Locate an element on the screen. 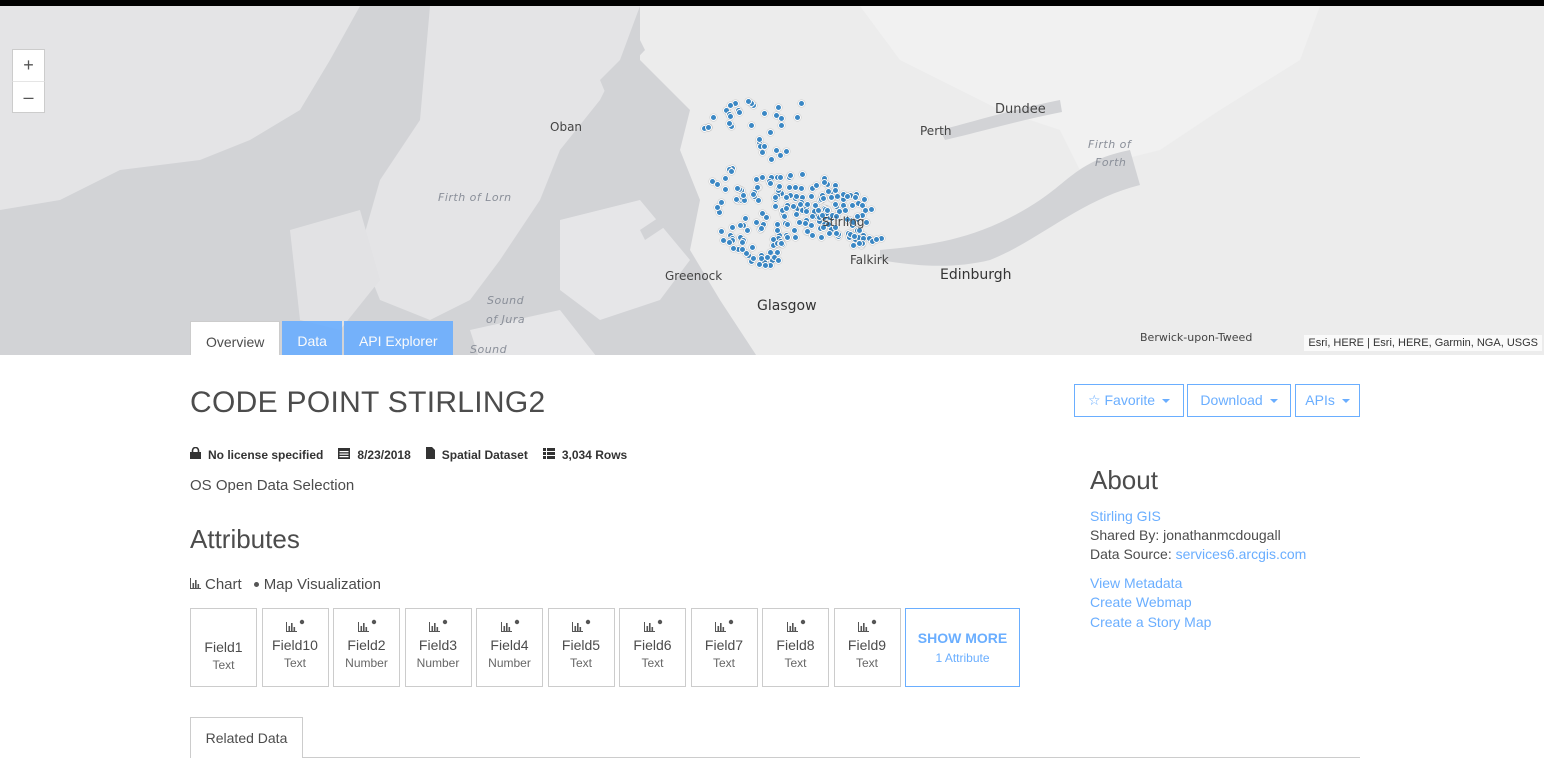 This screenshot has width=1544, height=762. tab-overview: Overview is located at coordinates (235, 338).